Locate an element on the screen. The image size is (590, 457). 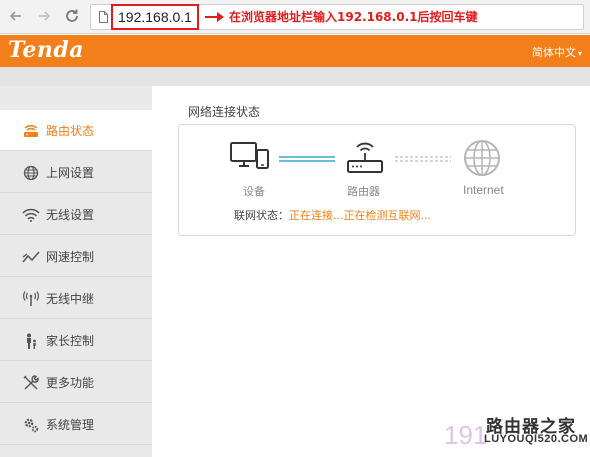
device-icon is located at coordinates (249, 155).